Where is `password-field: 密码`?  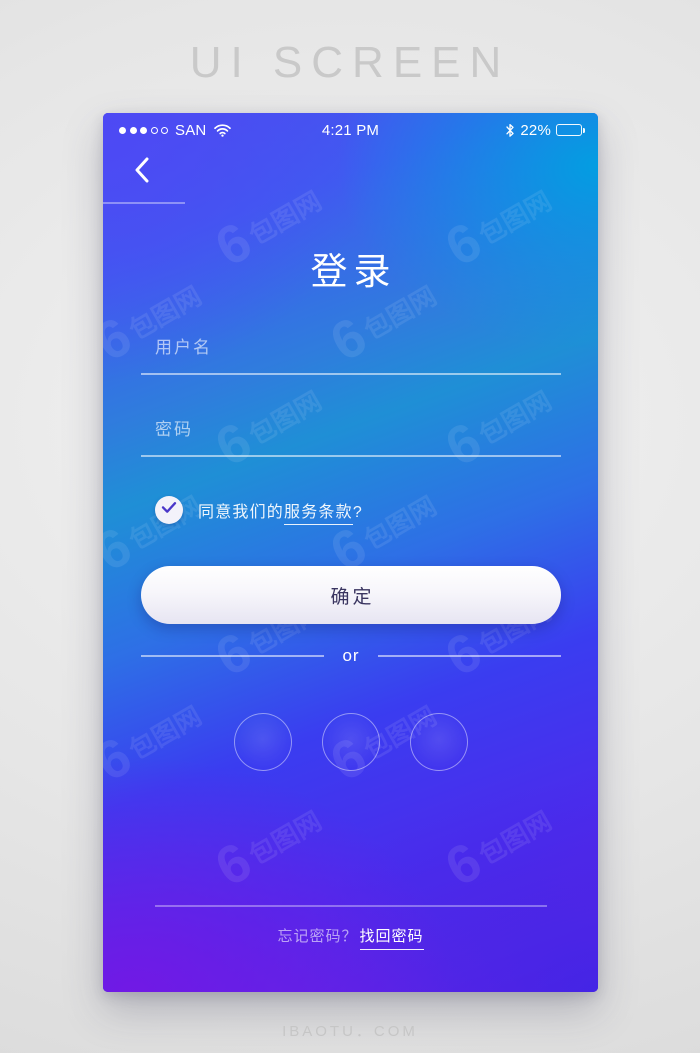
password-field: 密码 is located at coordinates (351, 437).